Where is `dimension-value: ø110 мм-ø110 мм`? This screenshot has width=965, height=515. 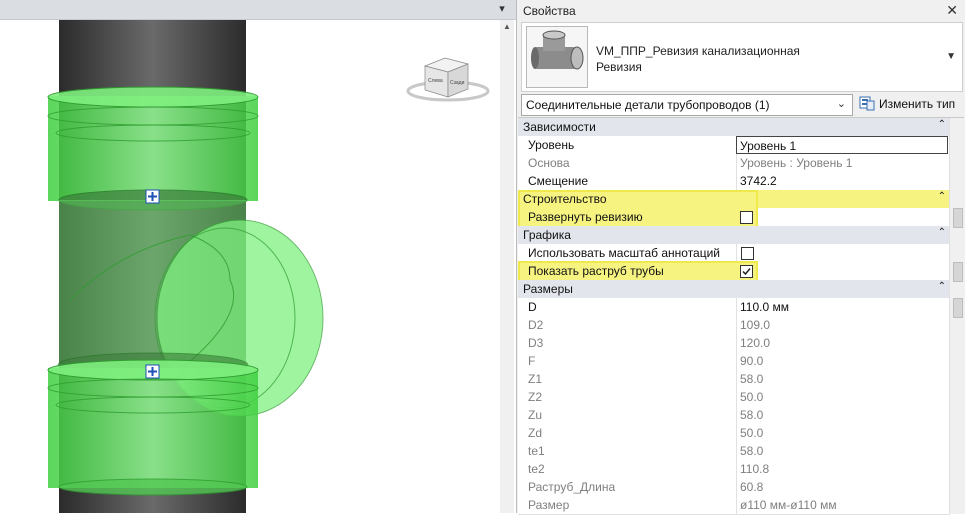 dimension-value: ø110 мм-ø110 мм is located at coordinates (842, 505).